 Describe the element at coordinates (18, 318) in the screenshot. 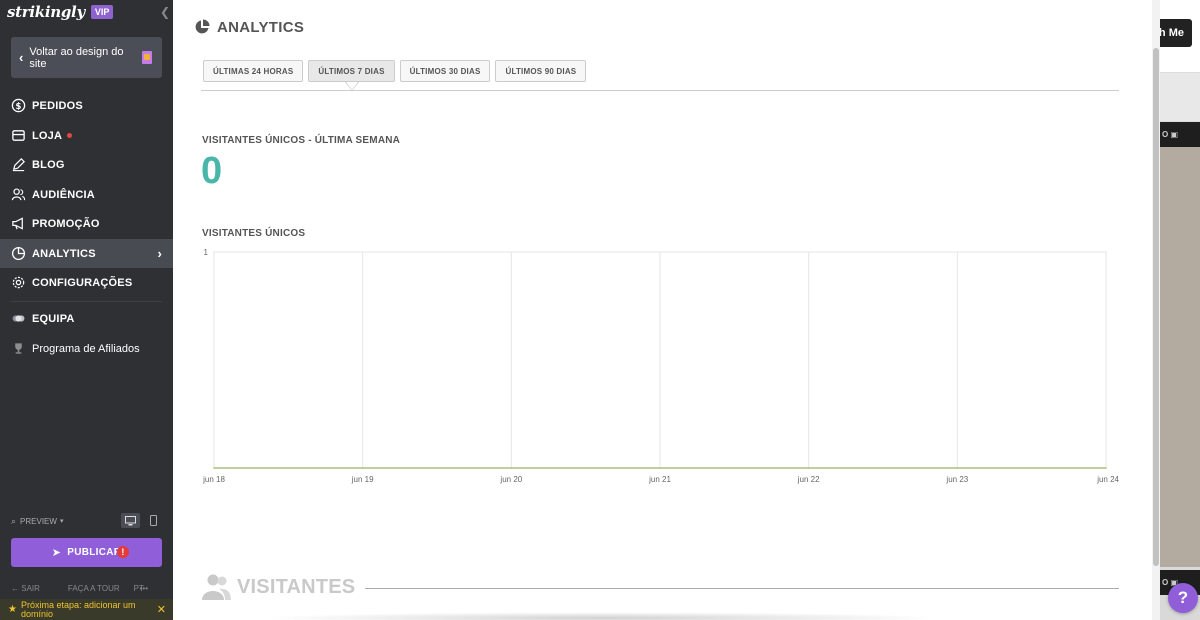

I see `team-icon` at that location.